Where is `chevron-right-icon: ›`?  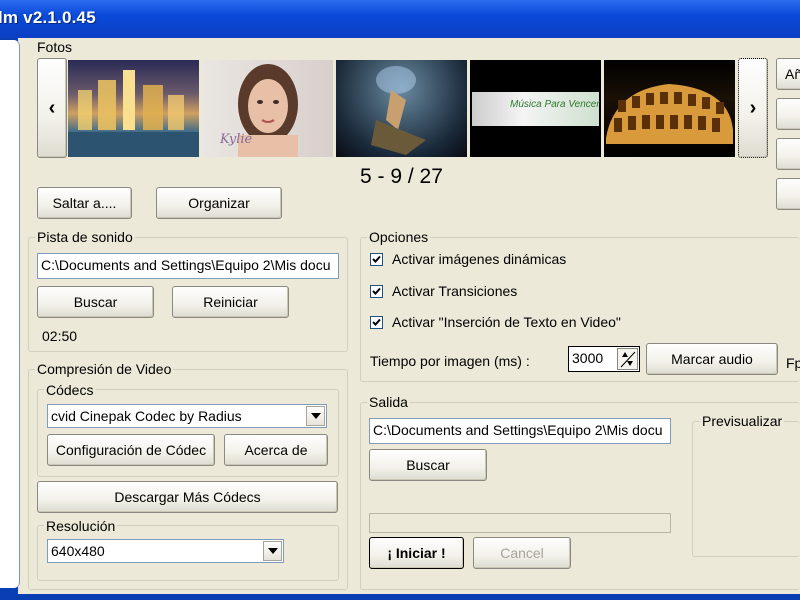 chevron-right-icon: › is located at coordinates (753, 107).